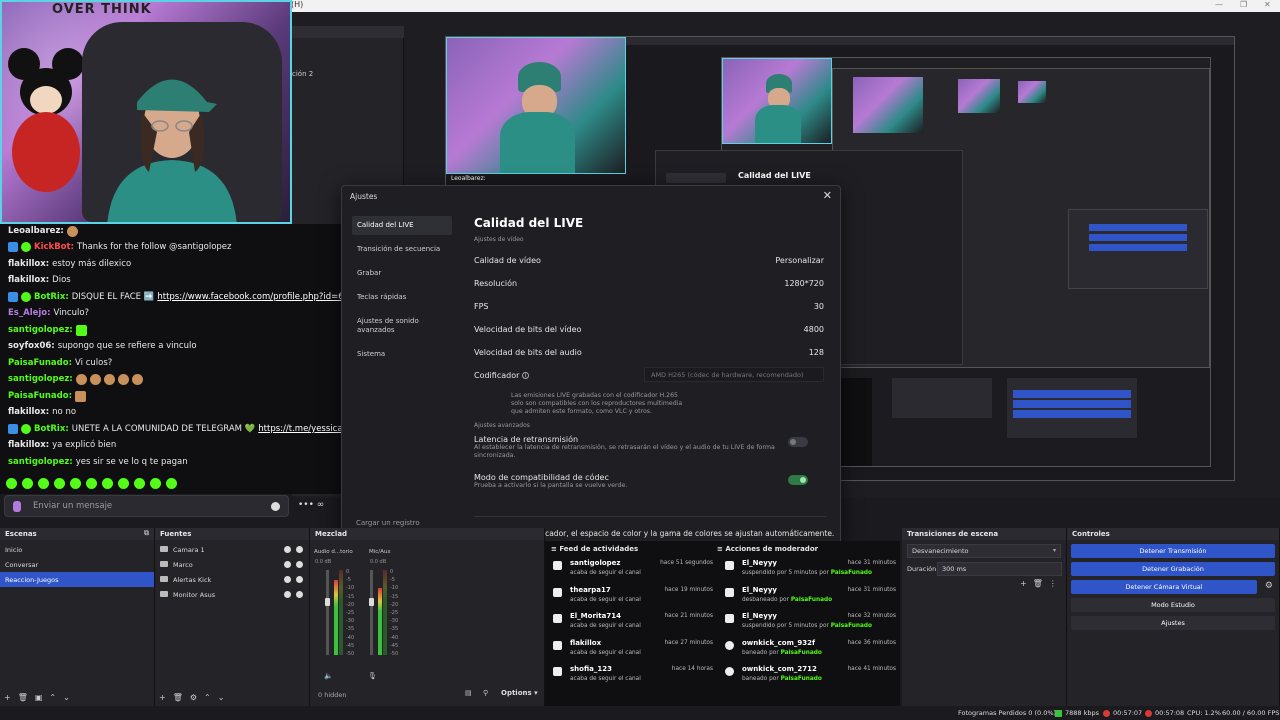 This screenshot has height=720, width=1280. Describe the element at coordinates (232, 594) in the screenshot. I see `source-item: Monitor Asus` at that location.